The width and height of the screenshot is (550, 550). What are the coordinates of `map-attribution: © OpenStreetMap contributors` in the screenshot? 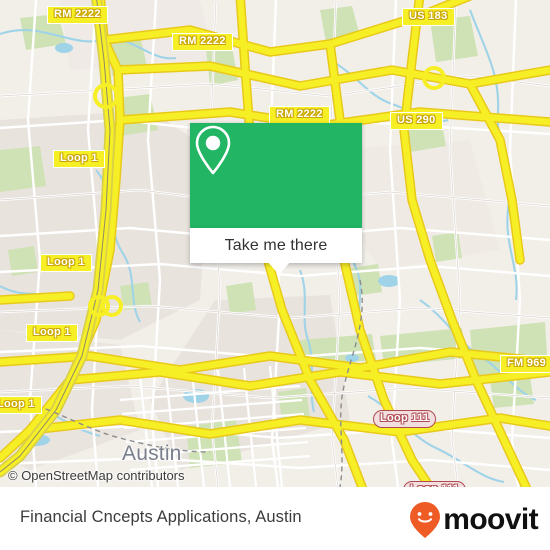 It's located at (96, 475).